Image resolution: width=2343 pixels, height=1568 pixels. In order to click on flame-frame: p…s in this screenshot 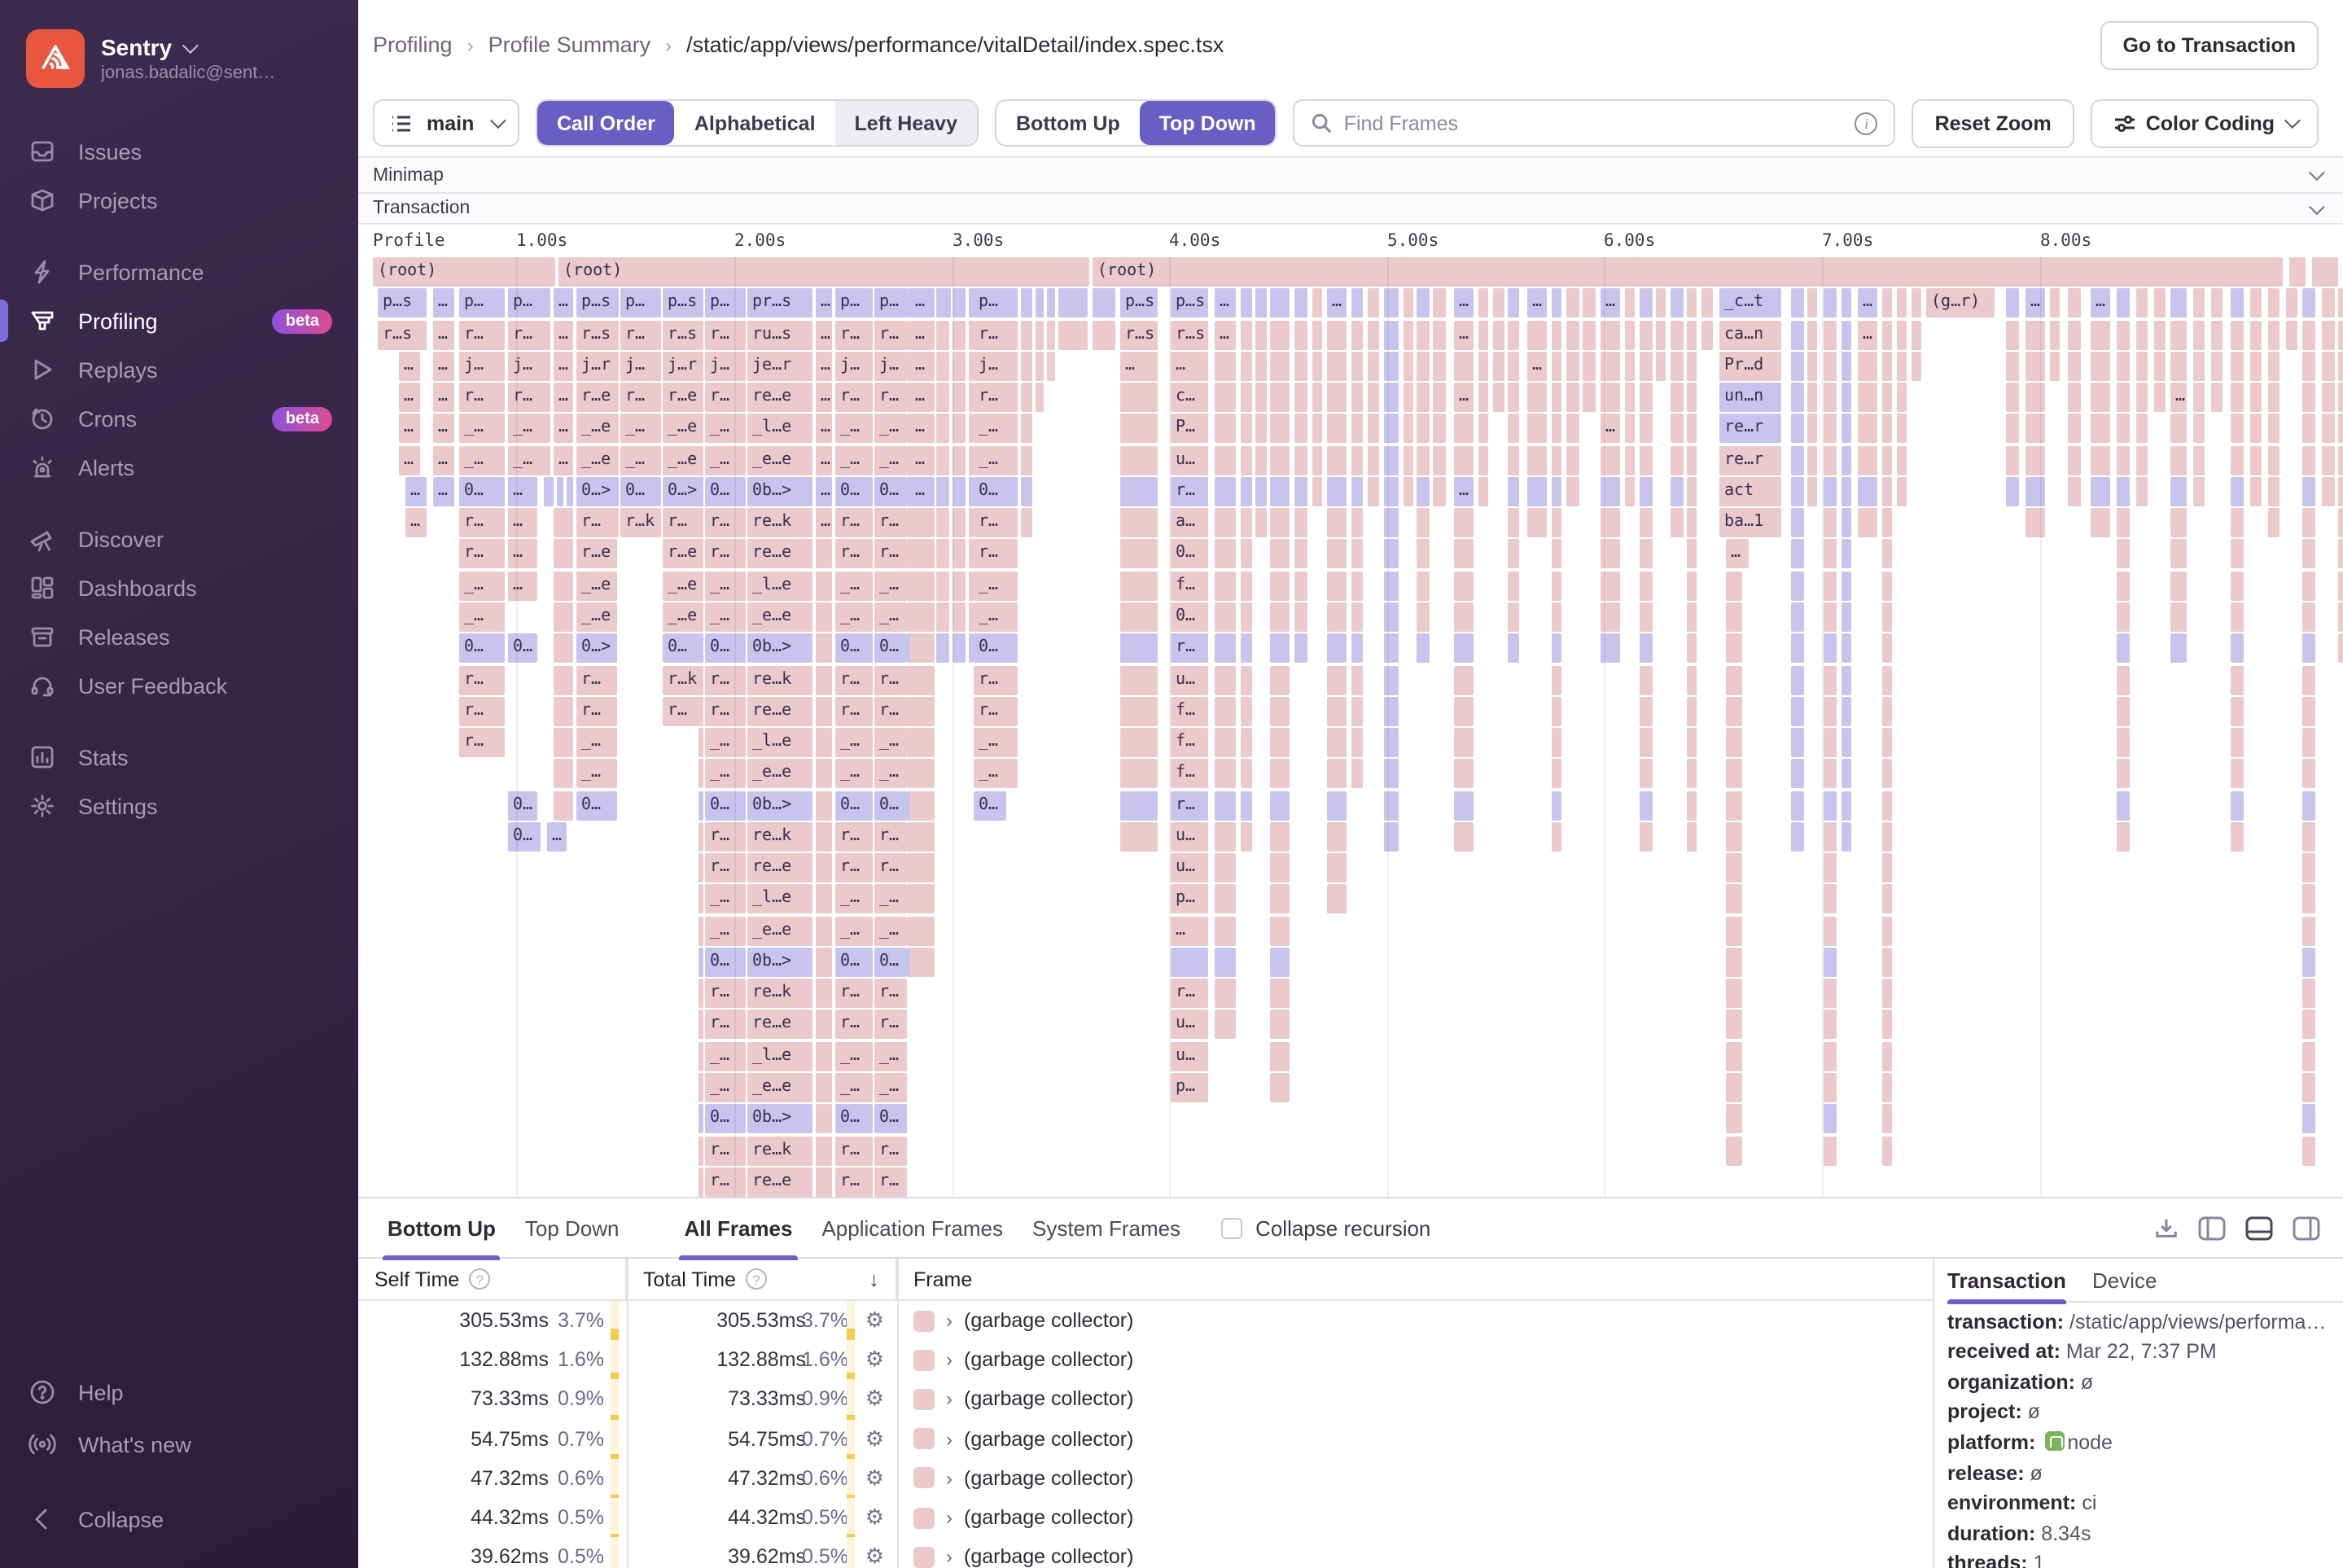, I will do `click(1139, 303)`.